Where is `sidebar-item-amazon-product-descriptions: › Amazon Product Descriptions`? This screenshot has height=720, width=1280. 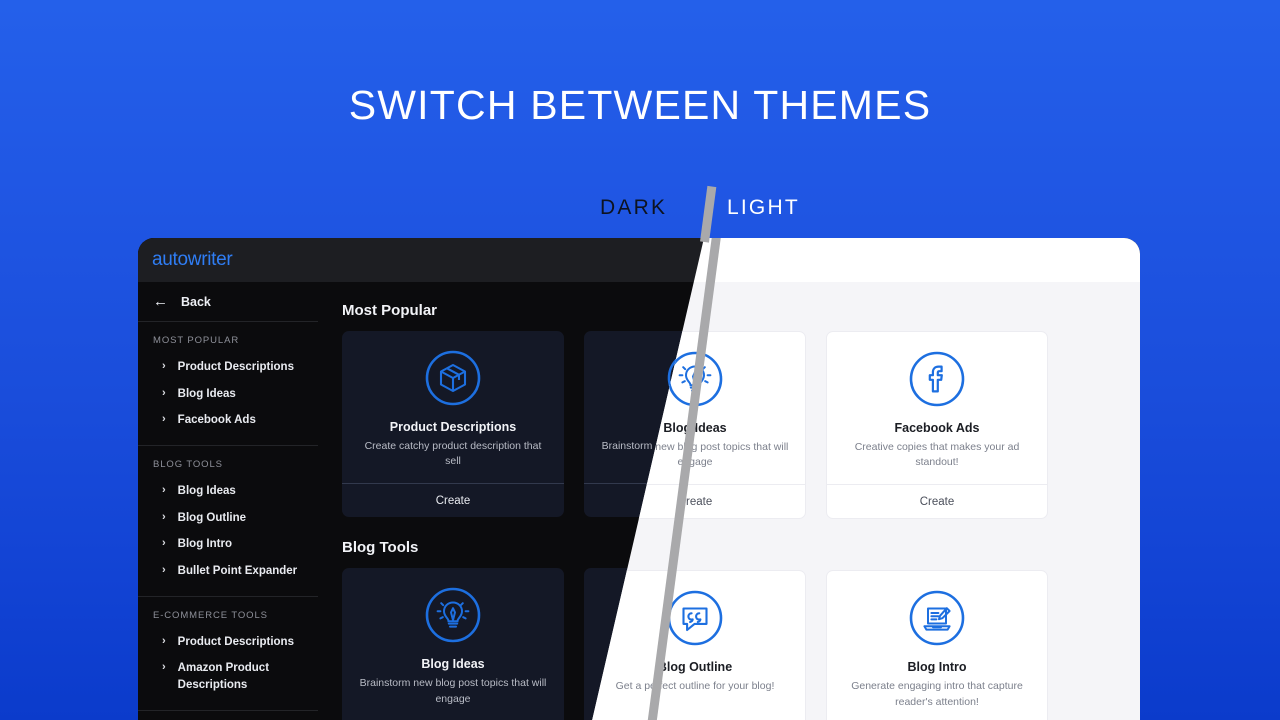 sidebar-item-amazon-product-descriptions: › Amazon Product Descriptions is located at coordinates (228, 676).